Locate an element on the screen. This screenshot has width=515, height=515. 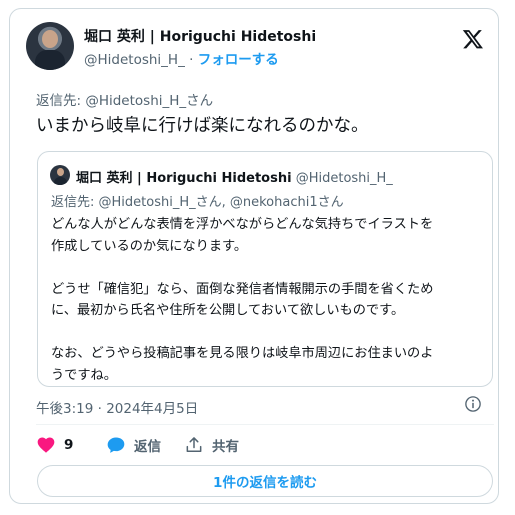
divider is located at coordinates (265, 424).